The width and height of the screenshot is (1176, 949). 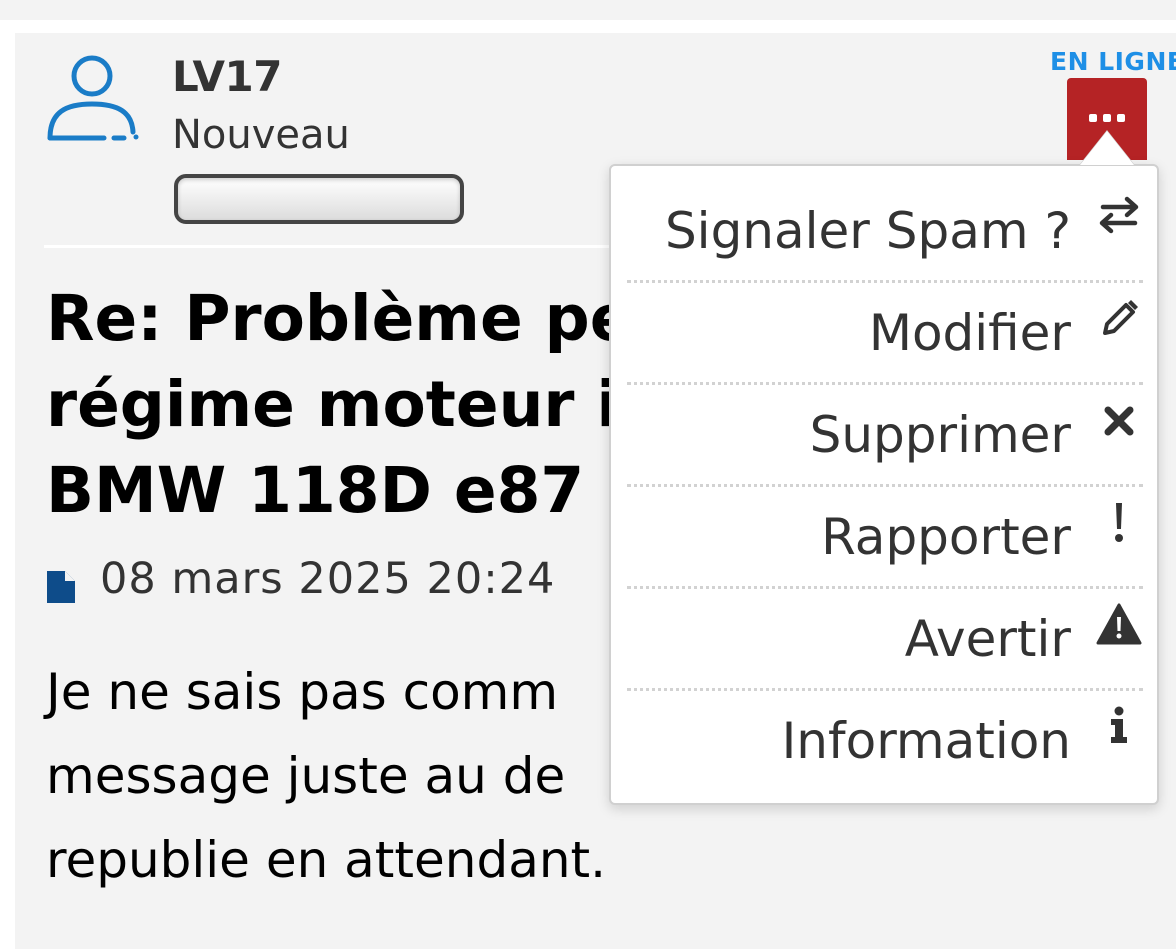 I want to click on menu-item-label: Rapporter, so click(x=946, y=536).